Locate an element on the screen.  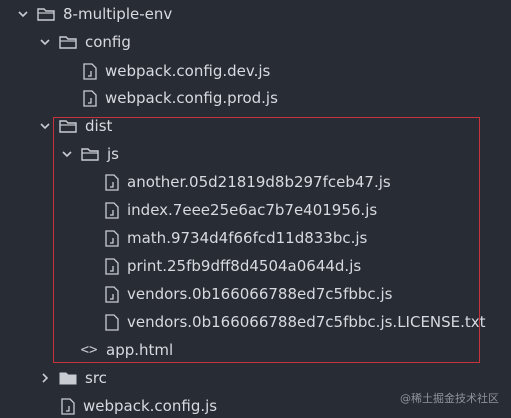
tree-item-label: dist is located at coordinates (99, 126).